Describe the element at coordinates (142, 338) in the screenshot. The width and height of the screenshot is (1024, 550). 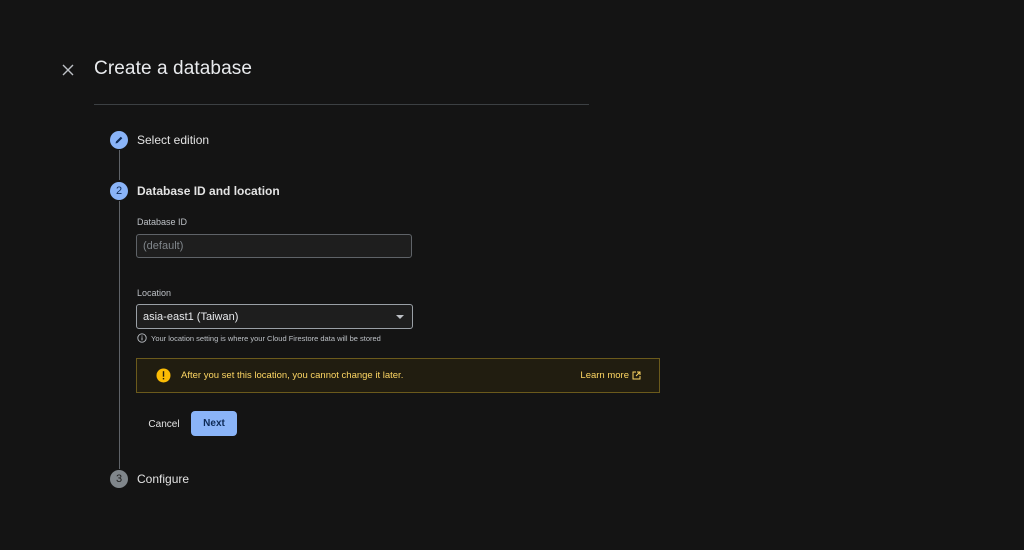
I see `info-icon` at that location.